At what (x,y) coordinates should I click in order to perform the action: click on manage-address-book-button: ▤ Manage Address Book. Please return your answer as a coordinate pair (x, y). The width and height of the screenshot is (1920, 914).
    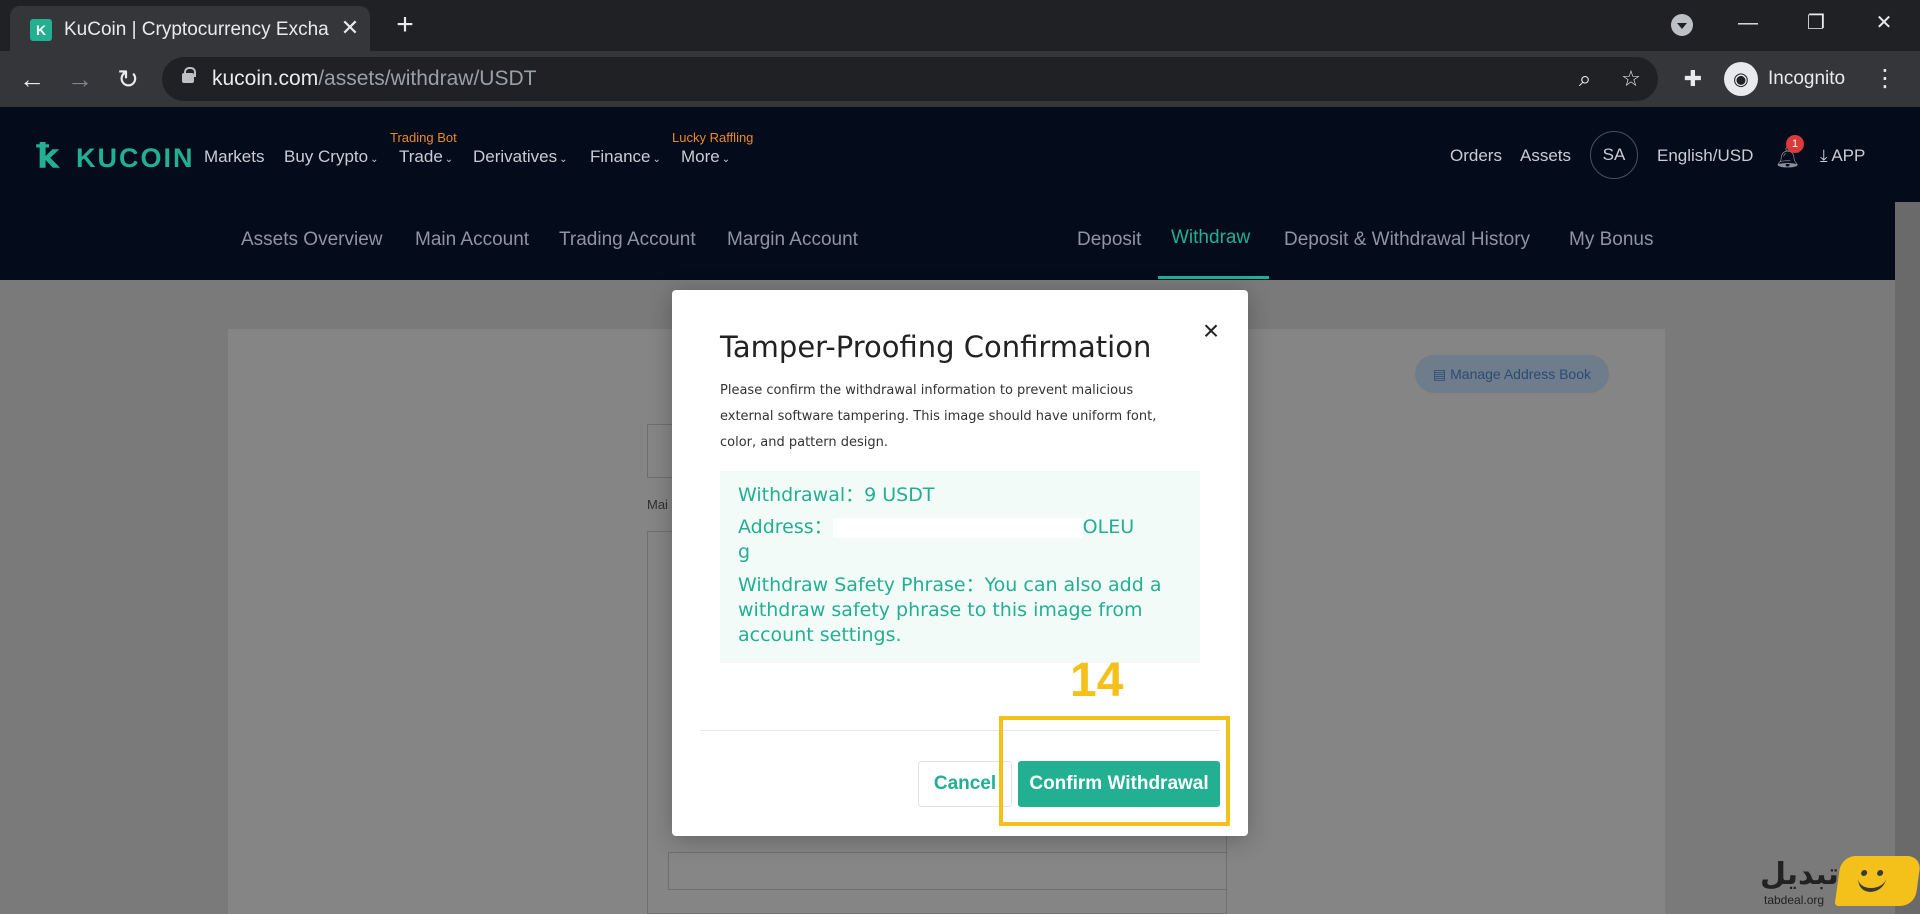
    Looking at the image, I should click on (1512, 374).